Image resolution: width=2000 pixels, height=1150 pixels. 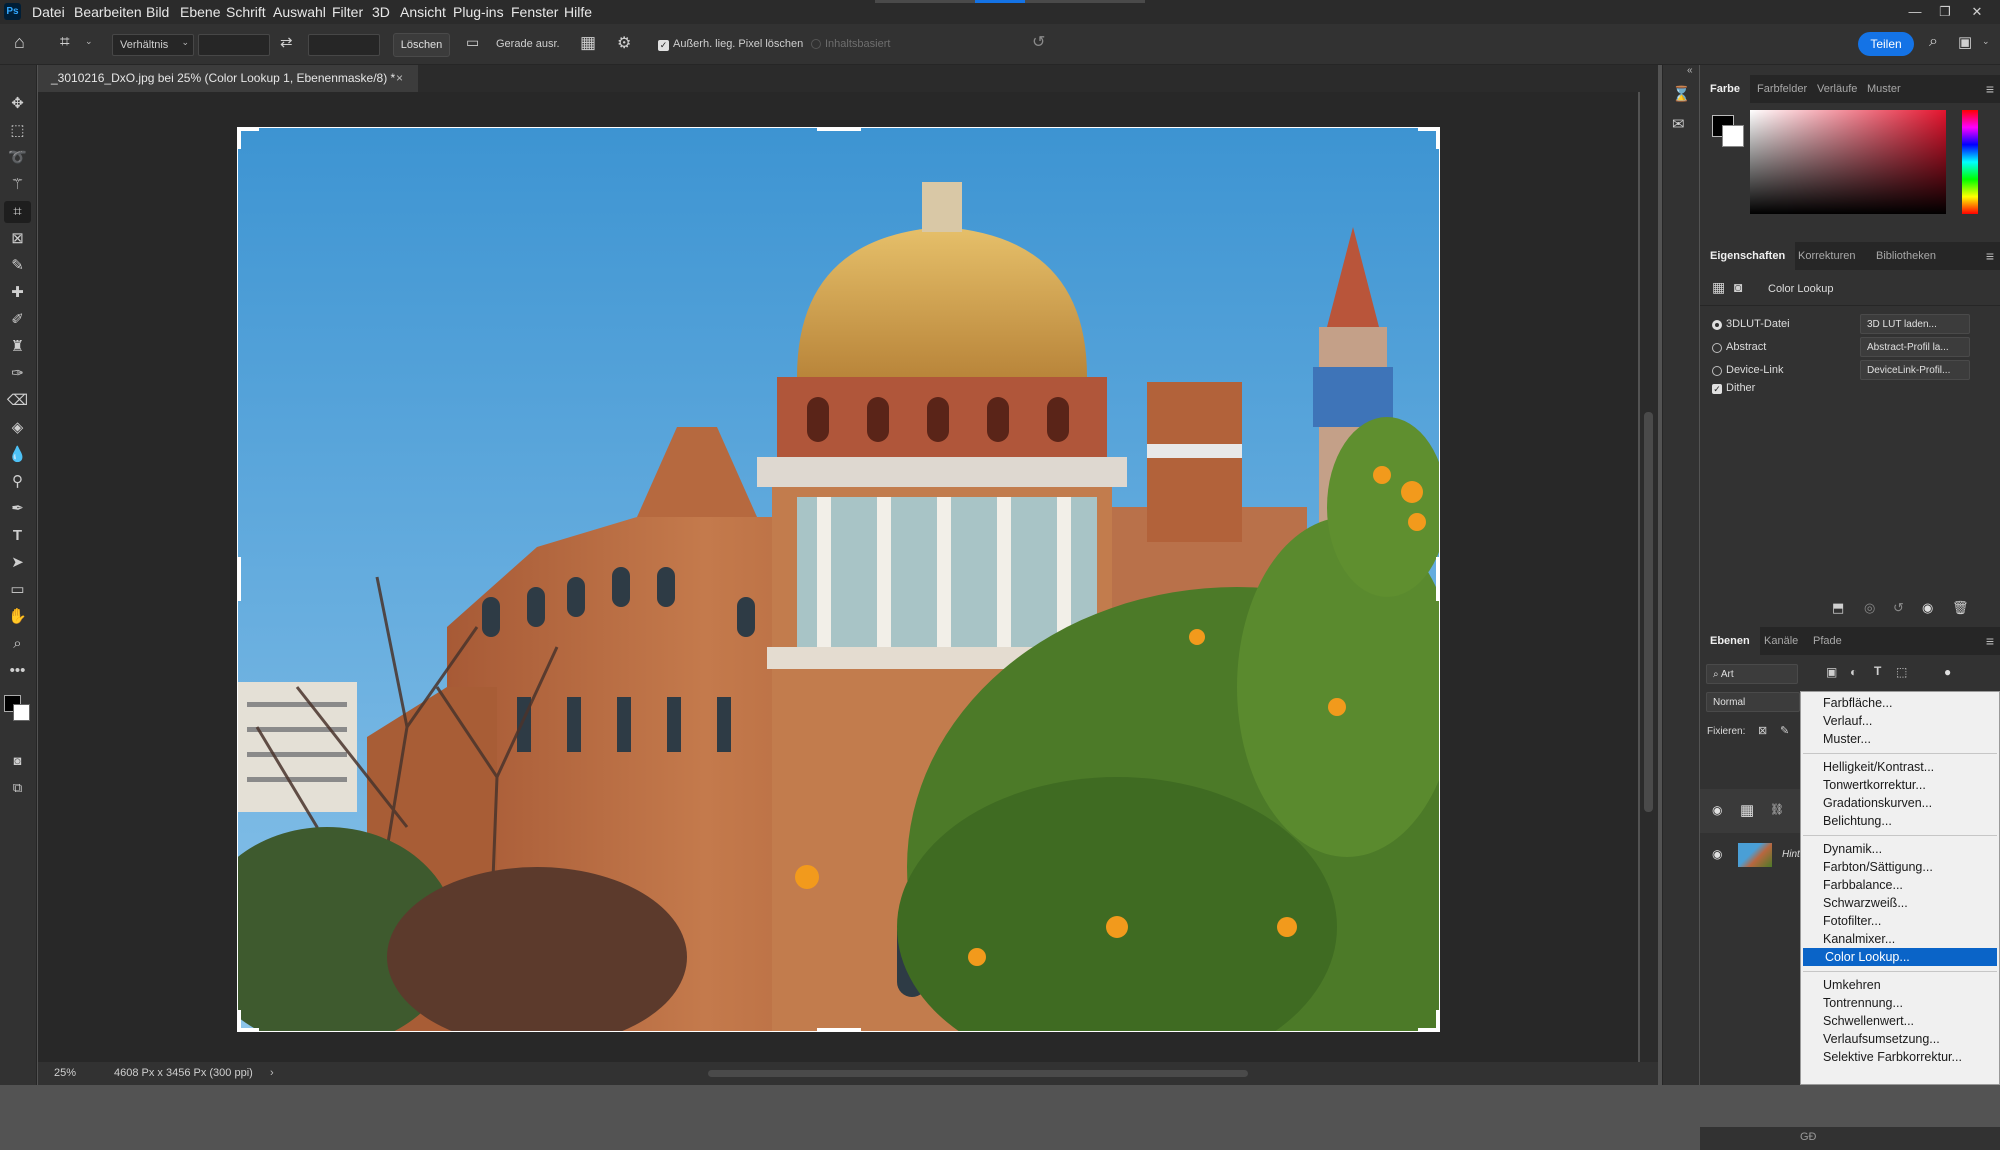 I want to click on menu-bild: Bild, so click(x=157, y=12).